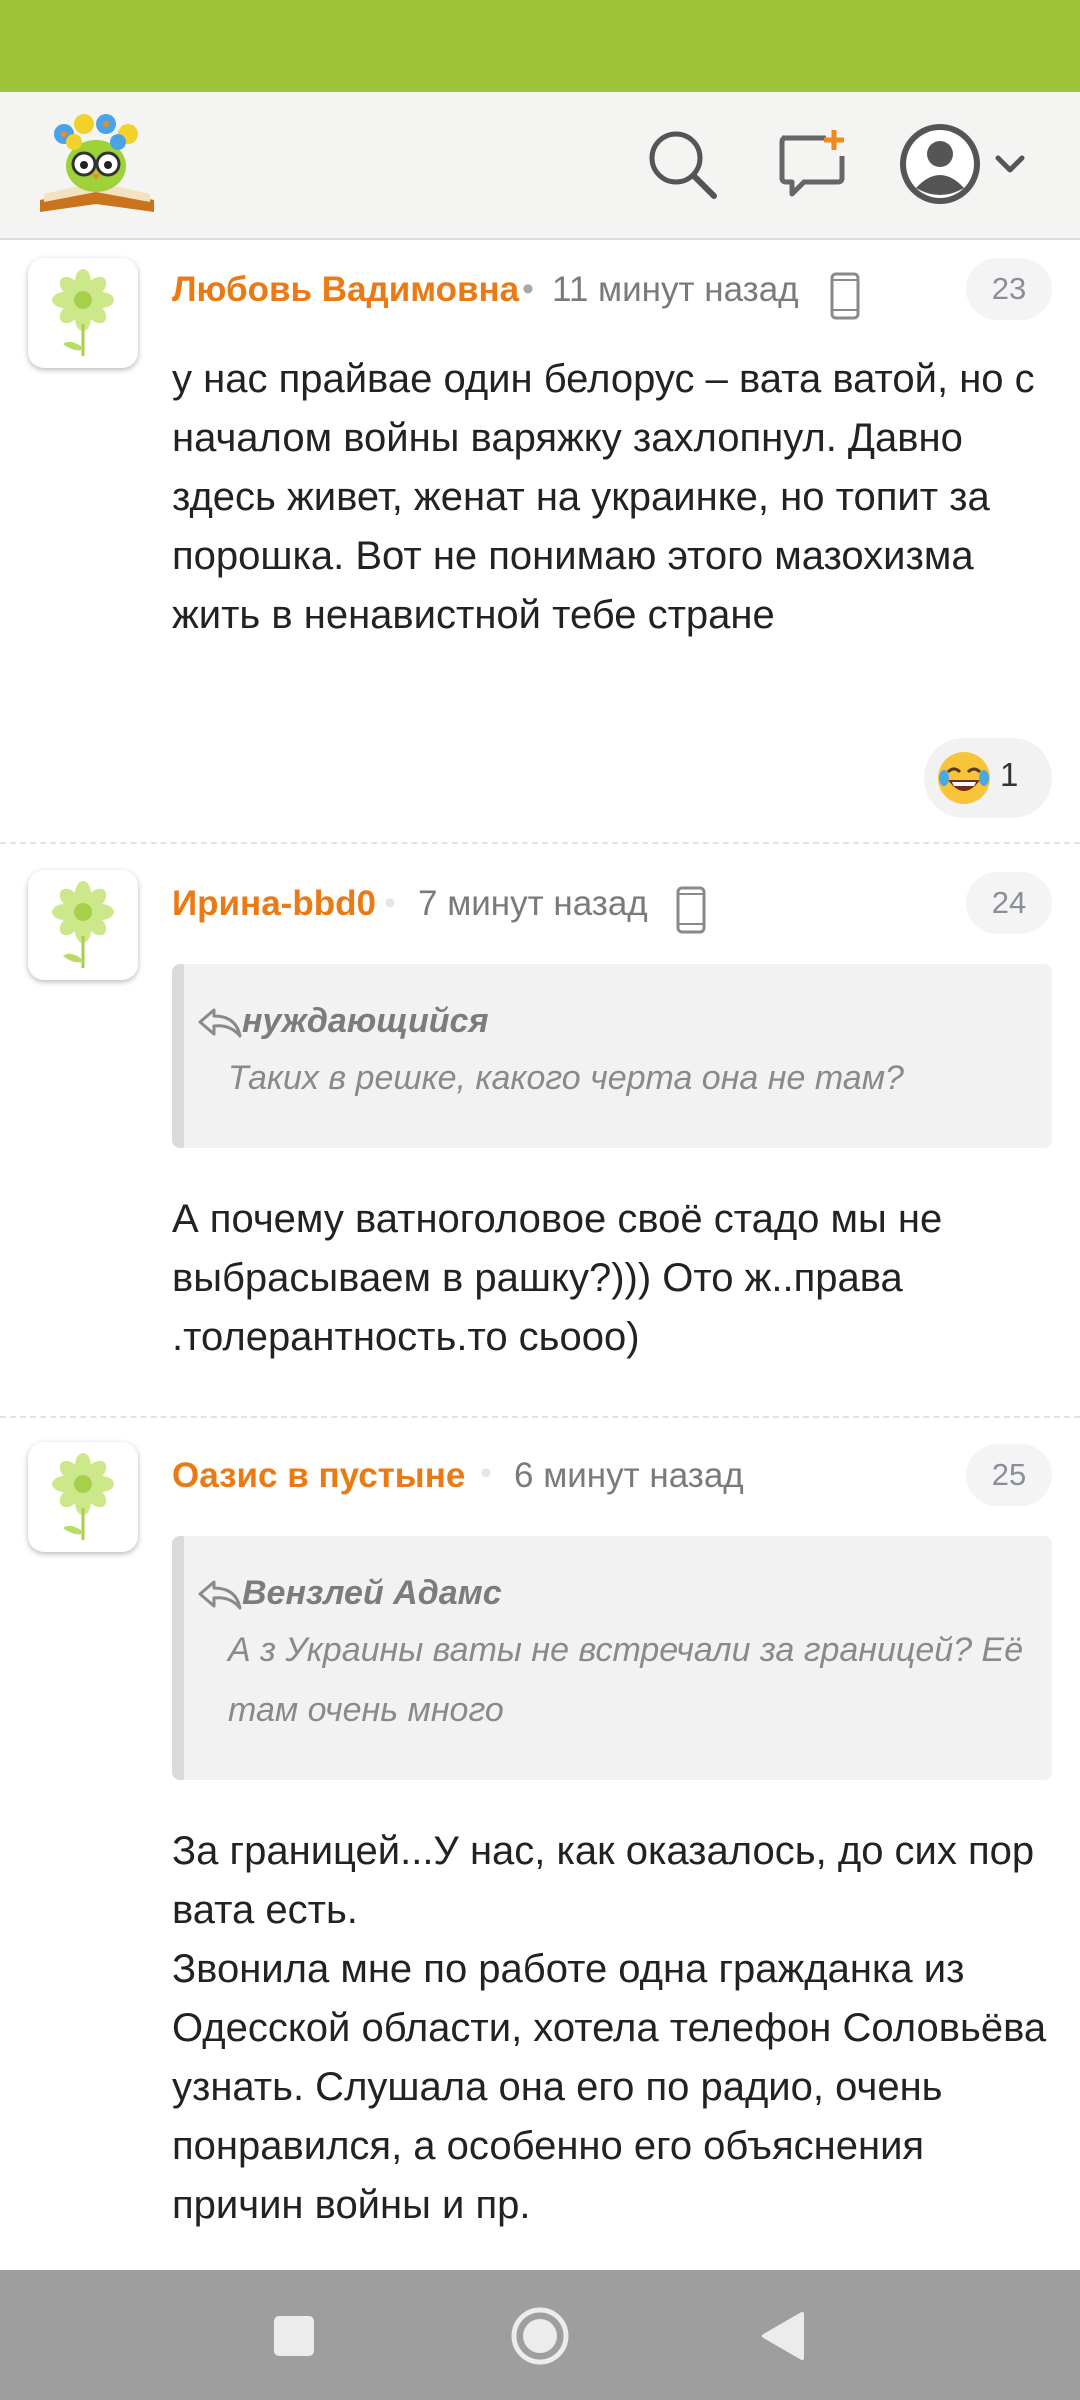 This screenshot has height=2400, width=1080. What do you see at coordinates (675, 289) in the screenshot?
I see `comment-time: 11 минут назад` at bounding box center [675, 289].